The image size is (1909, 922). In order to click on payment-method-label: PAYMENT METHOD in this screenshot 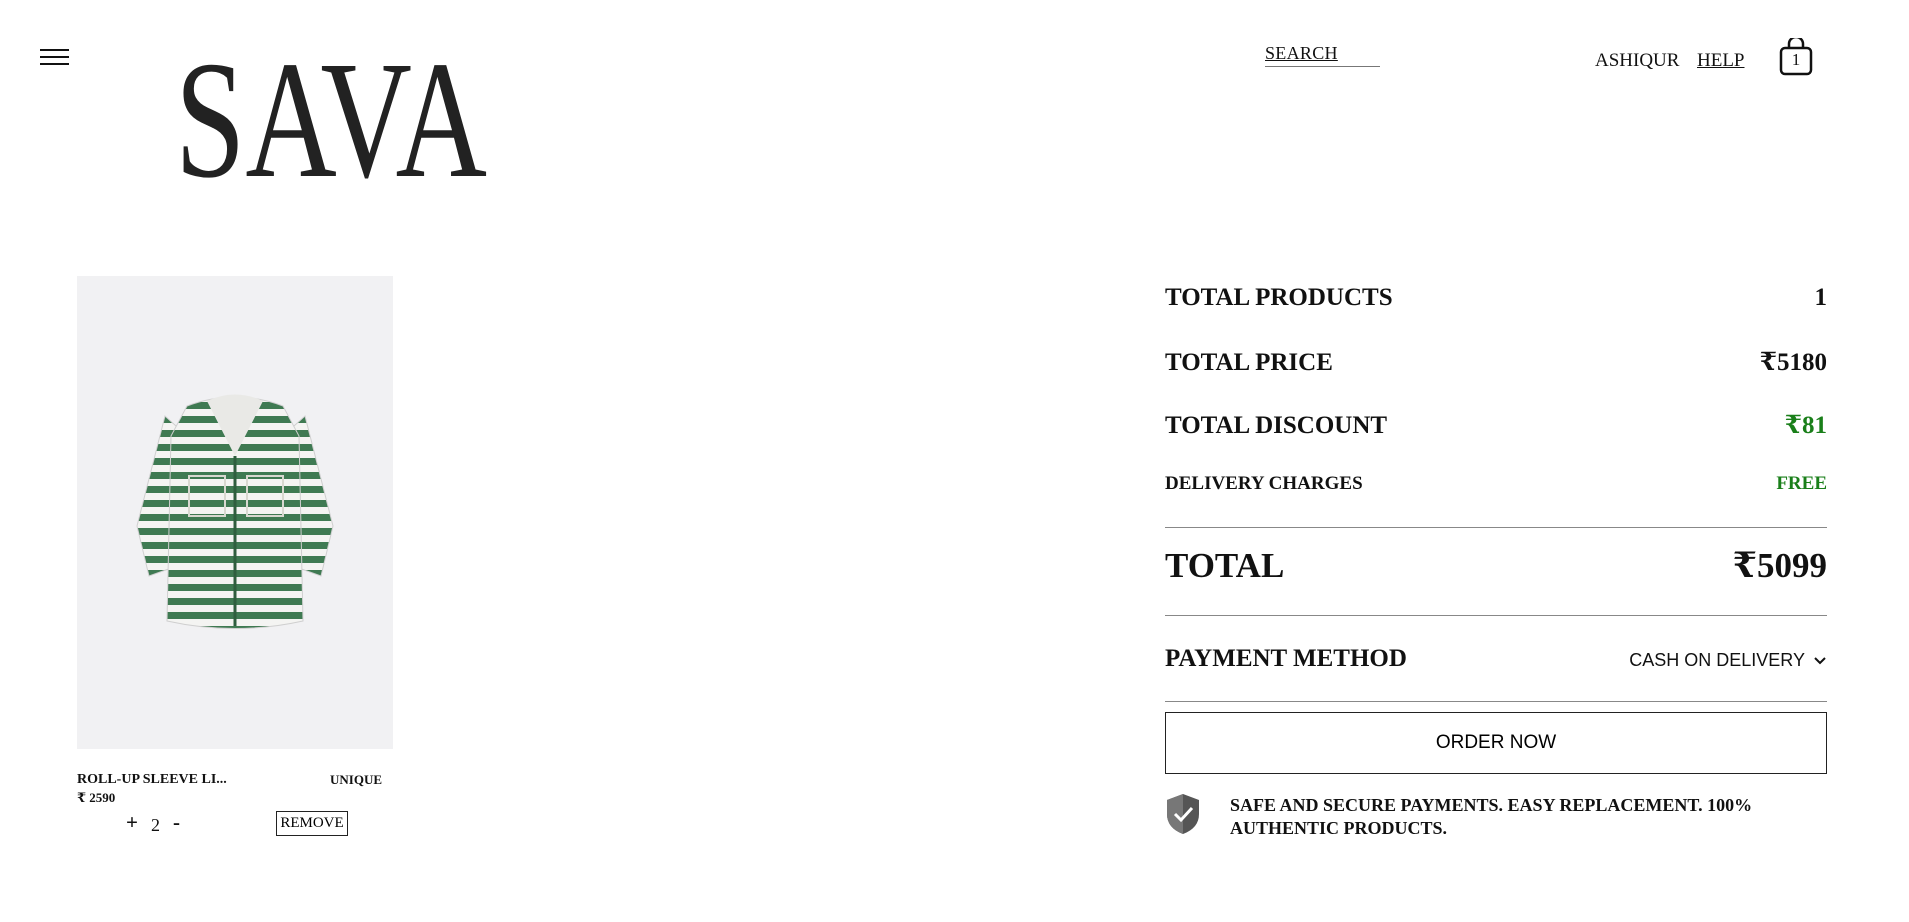, I will do `click(1286, 658)`.